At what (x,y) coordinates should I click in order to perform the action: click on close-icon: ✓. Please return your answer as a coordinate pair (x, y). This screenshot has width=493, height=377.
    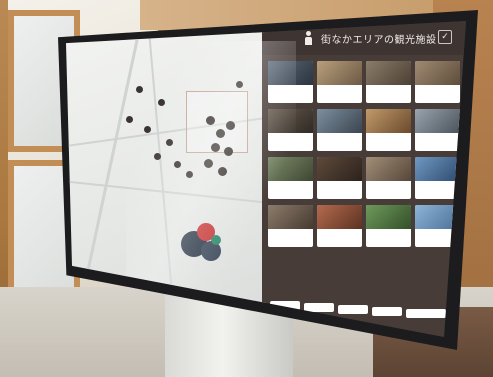
    Looking at the image, I should click on (445, 37).